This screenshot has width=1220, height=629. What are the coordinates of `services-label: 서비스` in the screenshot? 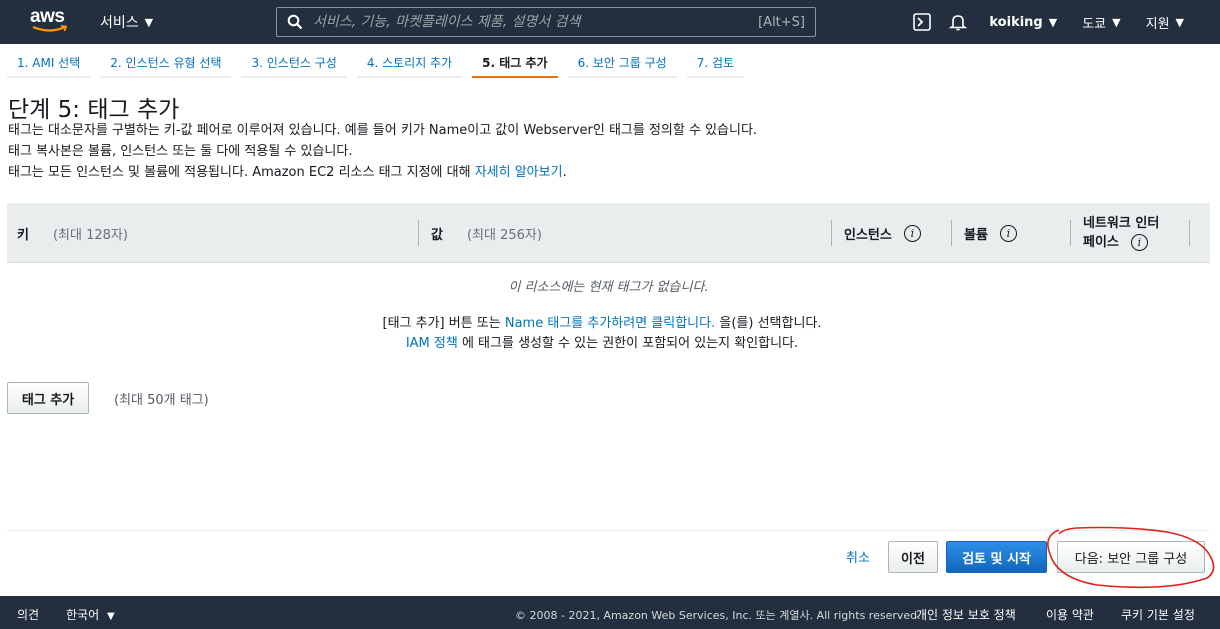 It's located at (119, 23).